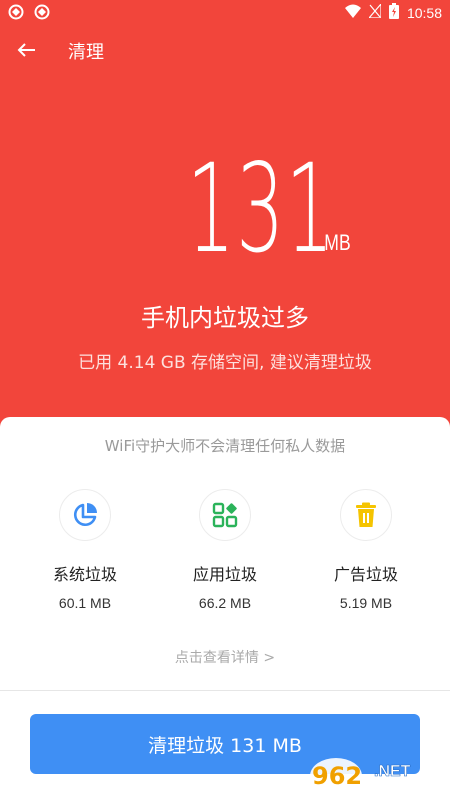 This screenshot has width=450, height=800. Describe the element at coordinates (85, 550) in the screenshot. I see `category-system-junk: 系统垃圾 60.1 MB` at that location.